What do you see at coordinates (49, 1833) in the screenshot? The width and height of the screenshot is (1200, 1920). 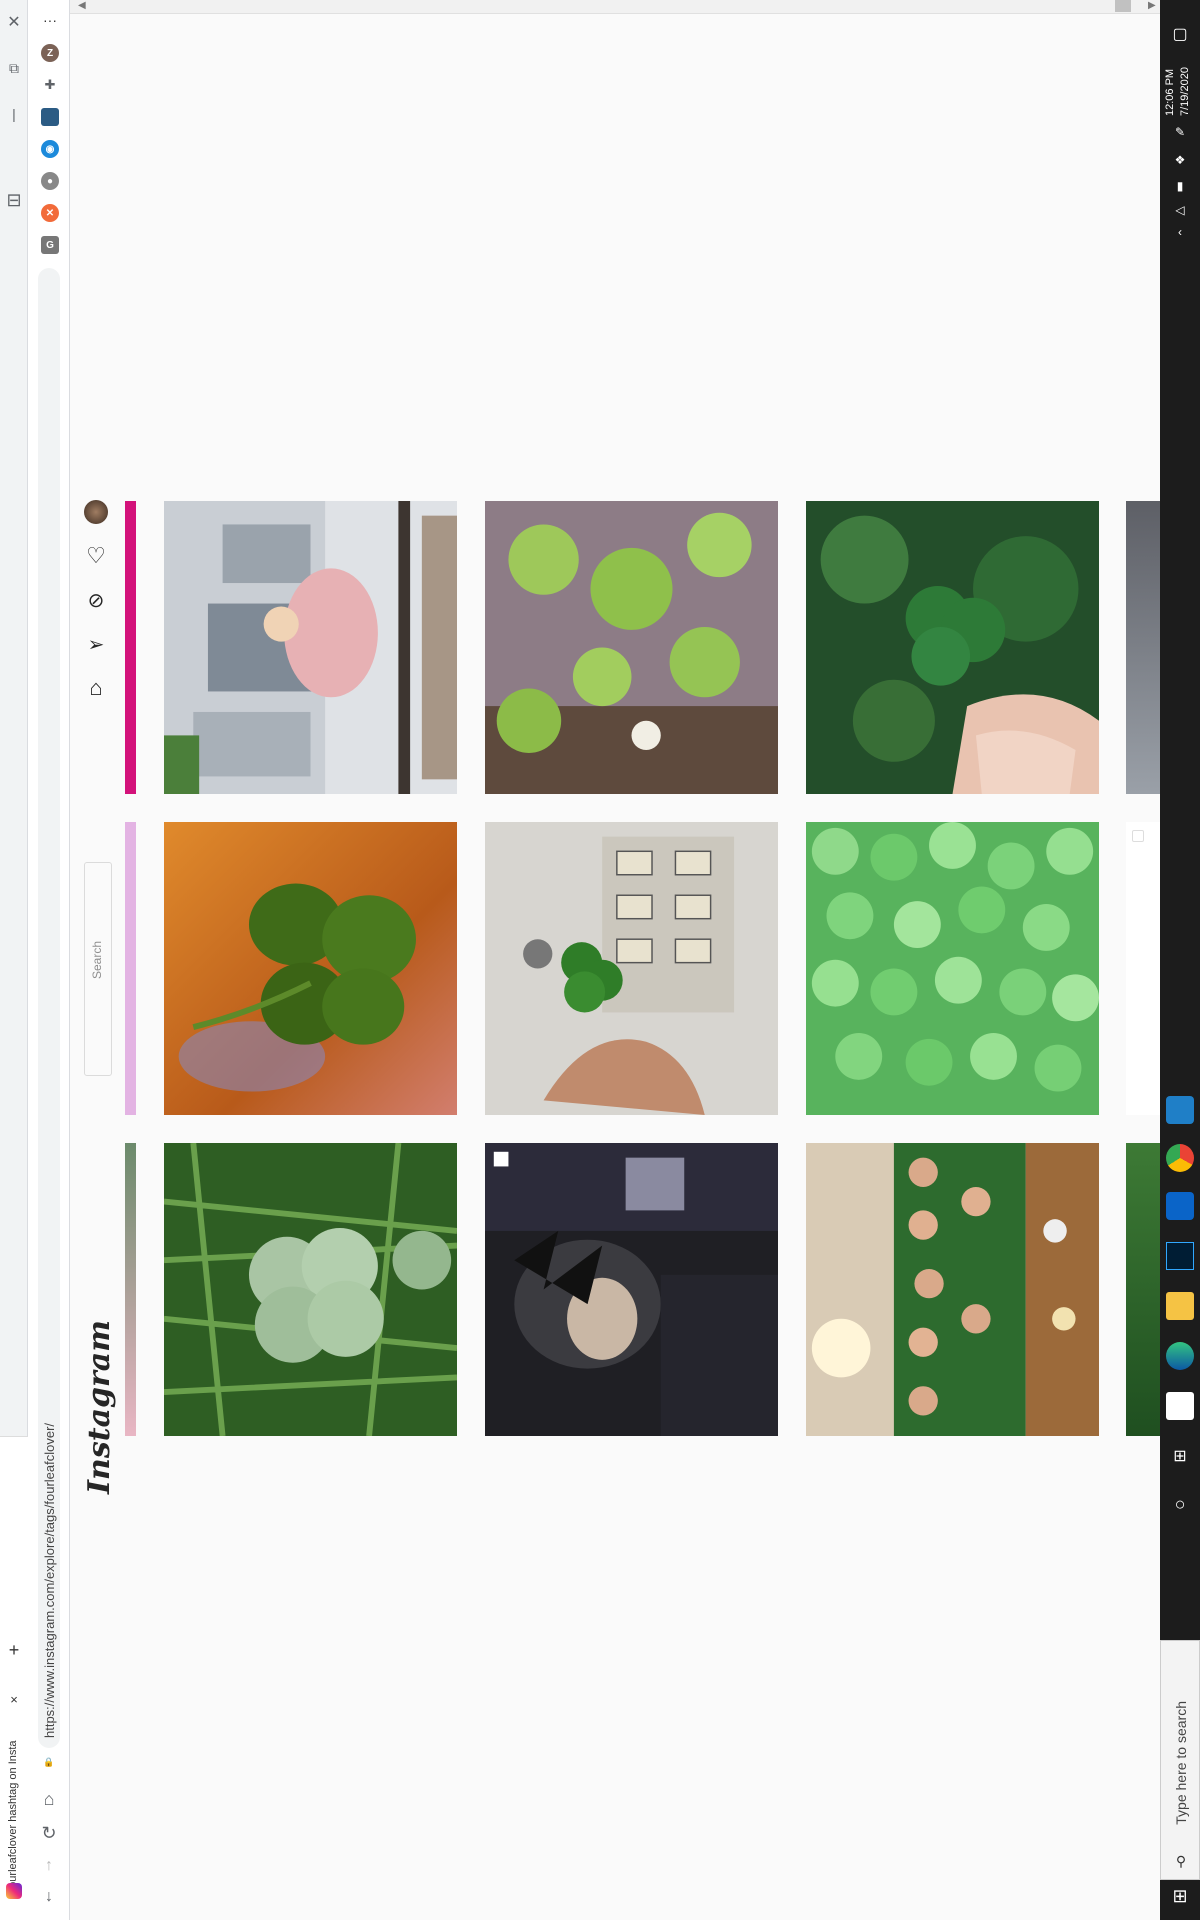 I see `reload-icon: ↻` at bounding box center [49, 1833].